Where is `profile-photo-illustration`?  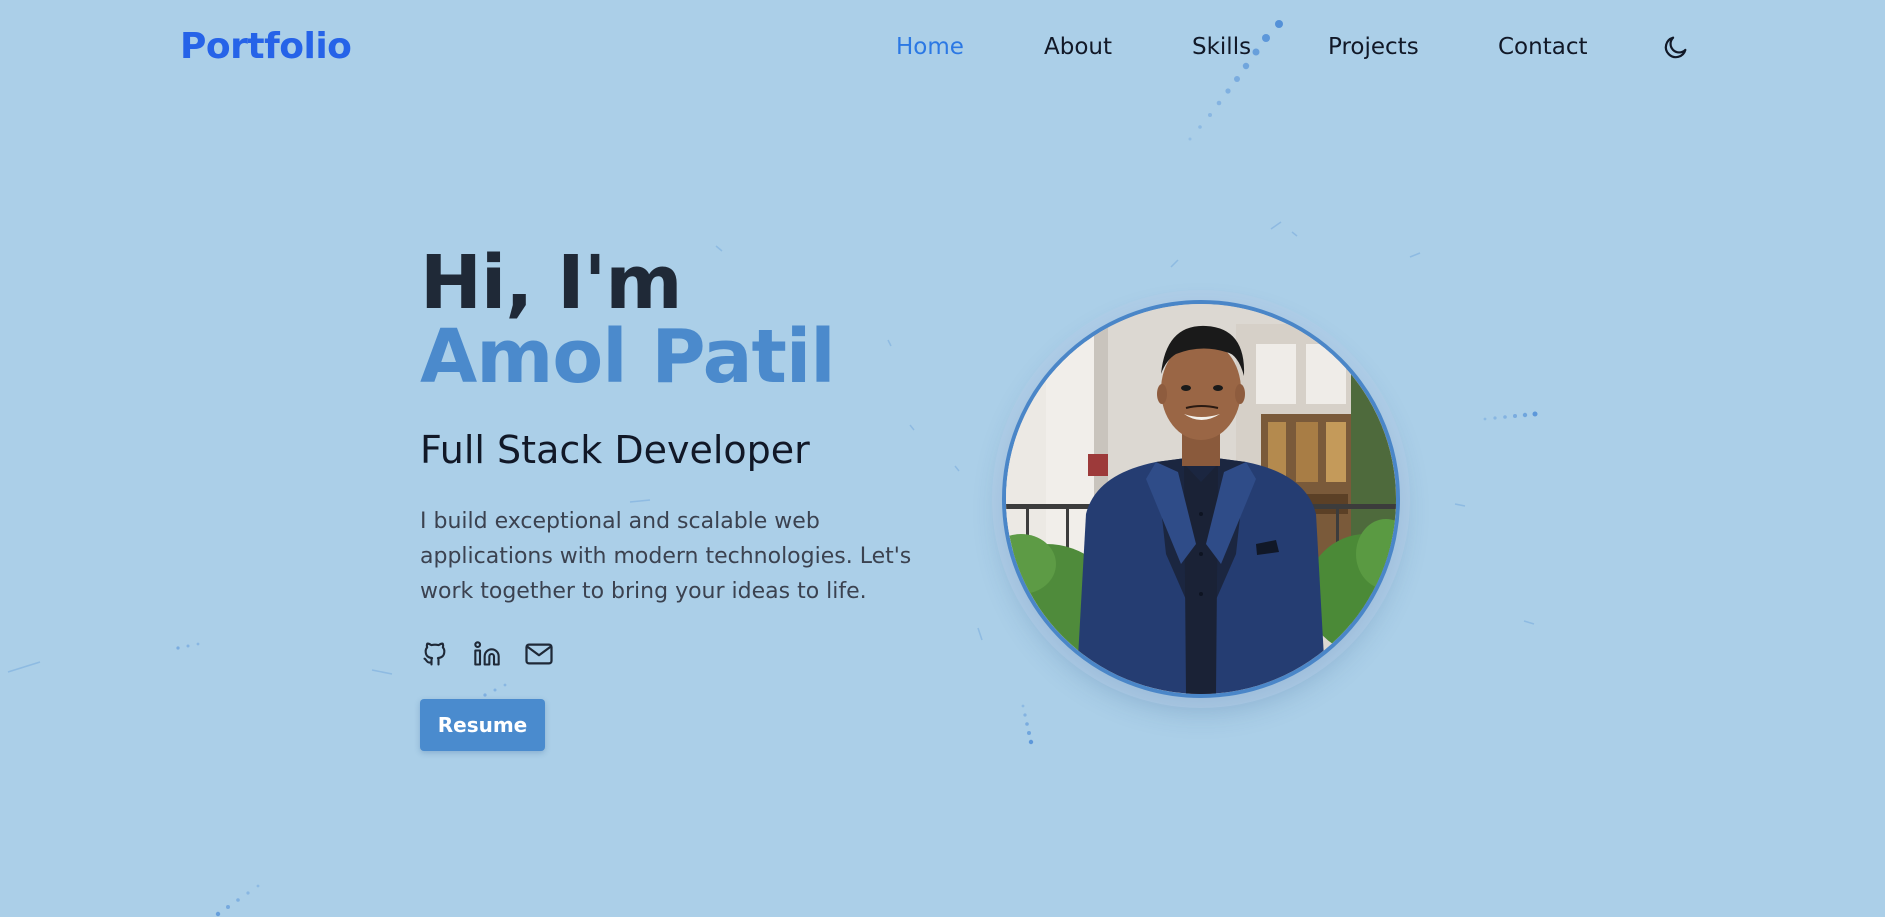
profile-photo-illustration is located at coordinates (1201, 499).